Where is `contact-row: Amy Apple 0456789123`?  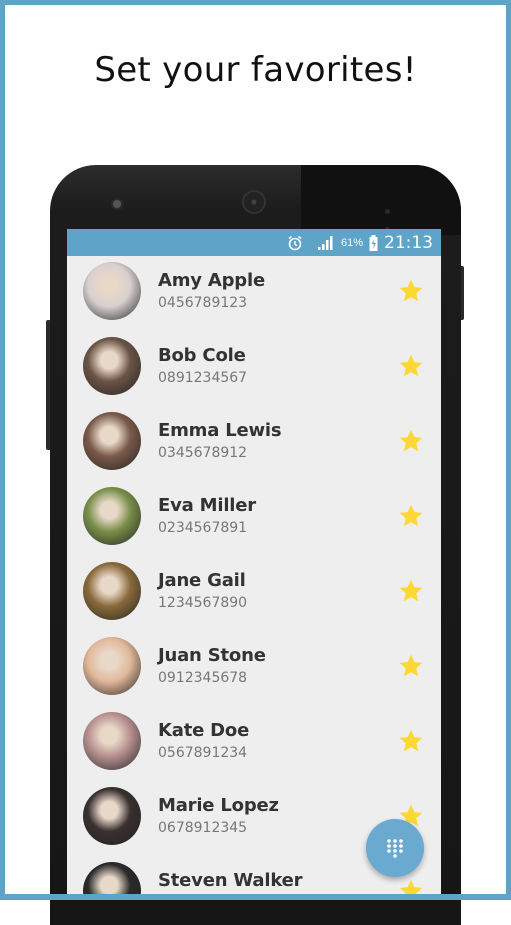 contact-row: Amy Apple 0456789123 is located at coordinates (254, 293).